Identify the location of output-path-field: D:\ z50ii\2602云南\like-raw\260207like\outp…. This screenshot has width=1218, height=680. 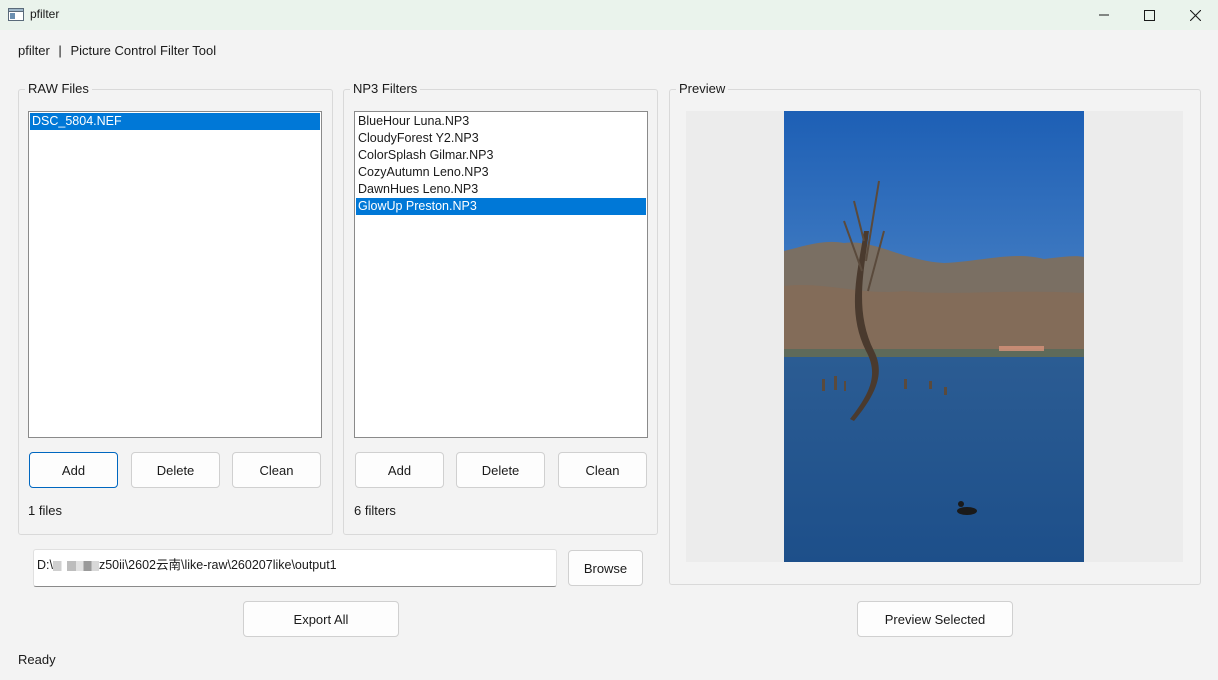
(295, 568).